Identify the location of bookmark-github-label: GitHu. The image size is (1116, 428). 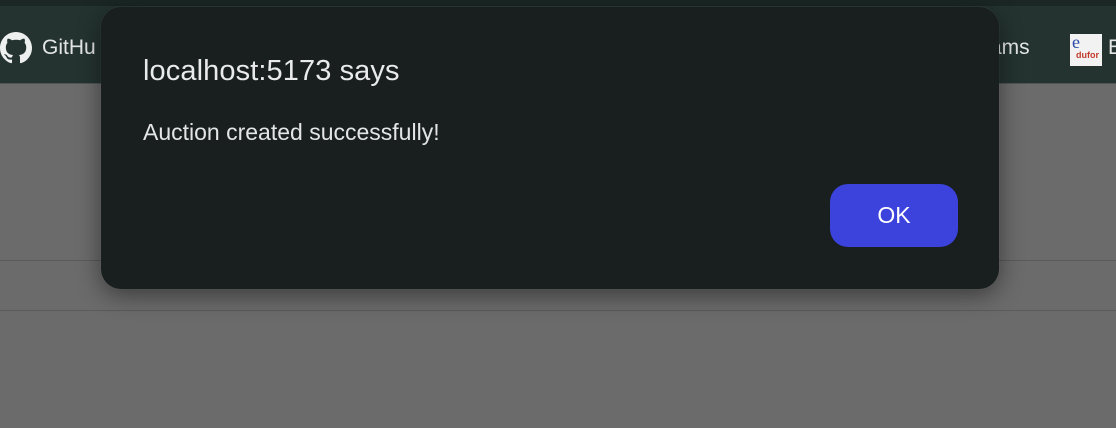
(69, 47).